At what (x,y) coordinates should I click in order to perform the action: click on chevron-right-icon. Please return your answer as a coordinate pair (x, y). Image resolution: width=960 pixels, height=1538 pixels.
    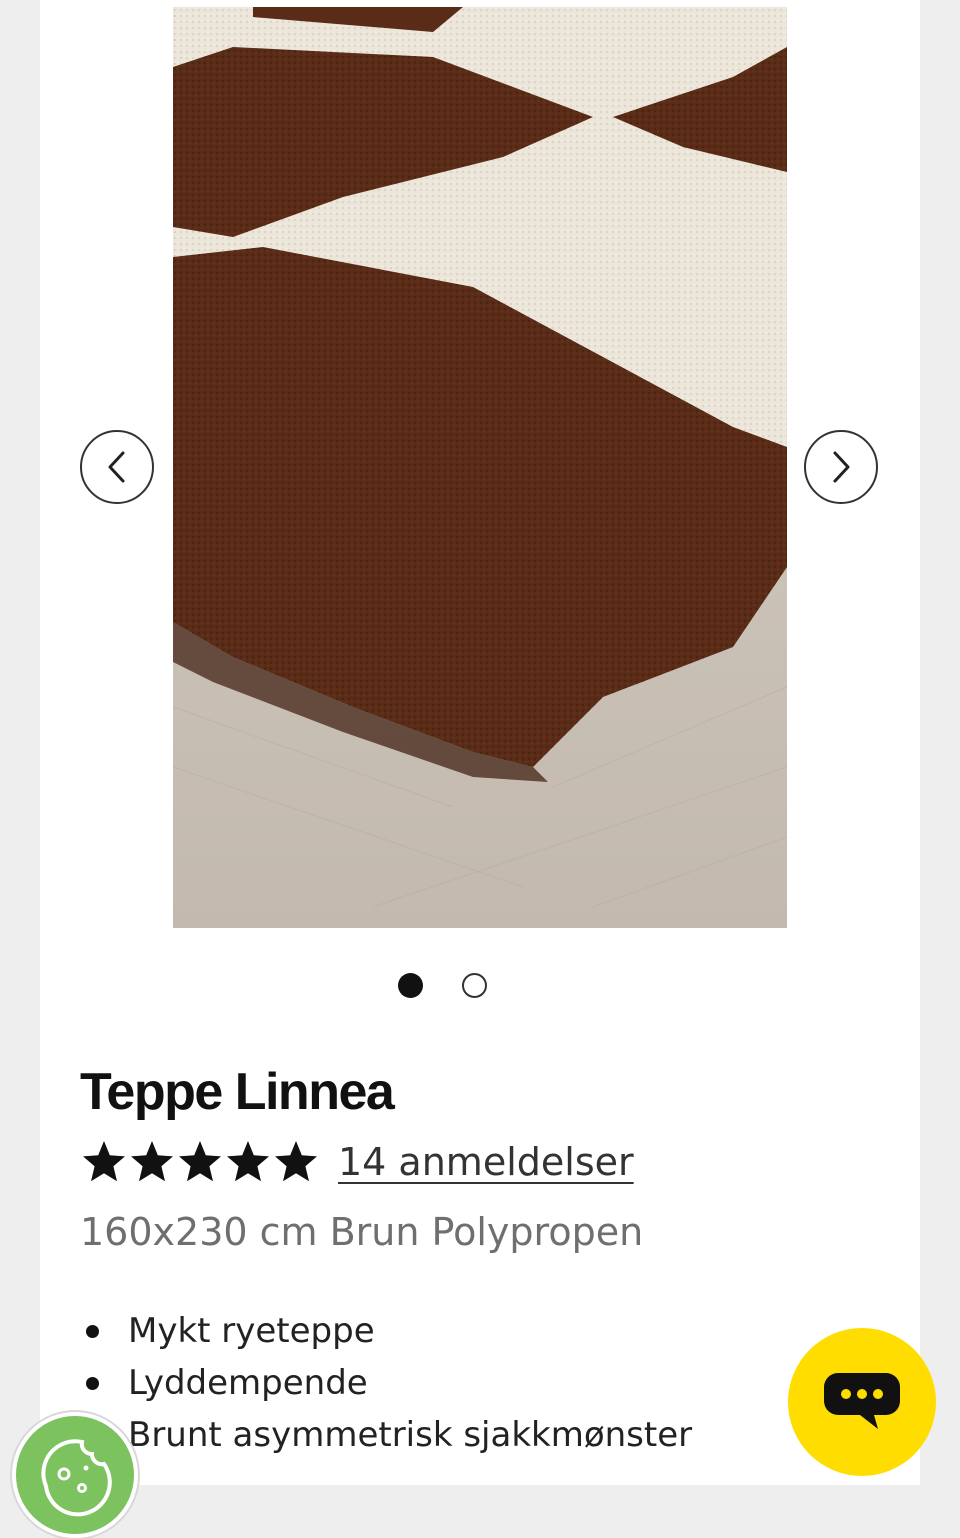
    Looking at the image, I should click on (841, 467).